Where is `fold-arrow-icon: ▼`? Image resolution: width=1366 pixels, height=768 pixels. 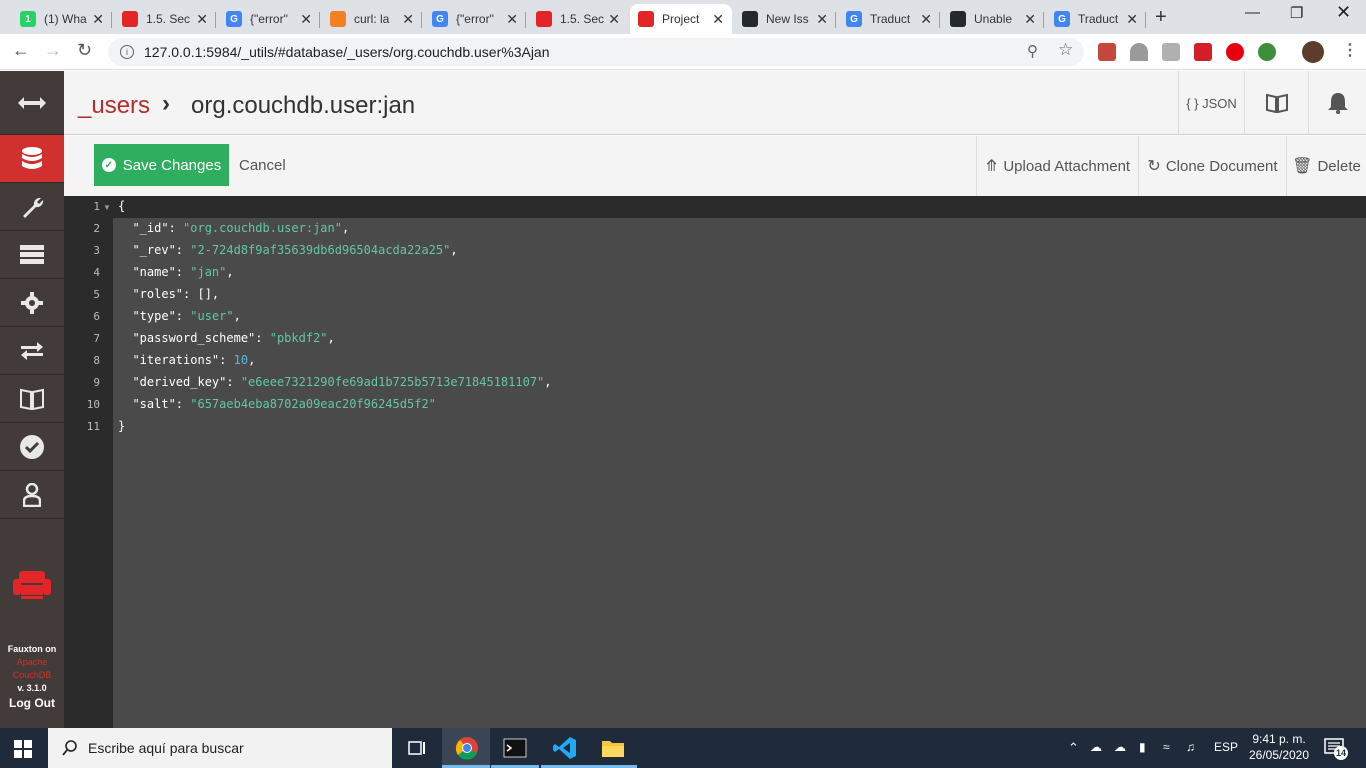
fold-arrow-icon: ▼ is located at coordinates (107, 207).